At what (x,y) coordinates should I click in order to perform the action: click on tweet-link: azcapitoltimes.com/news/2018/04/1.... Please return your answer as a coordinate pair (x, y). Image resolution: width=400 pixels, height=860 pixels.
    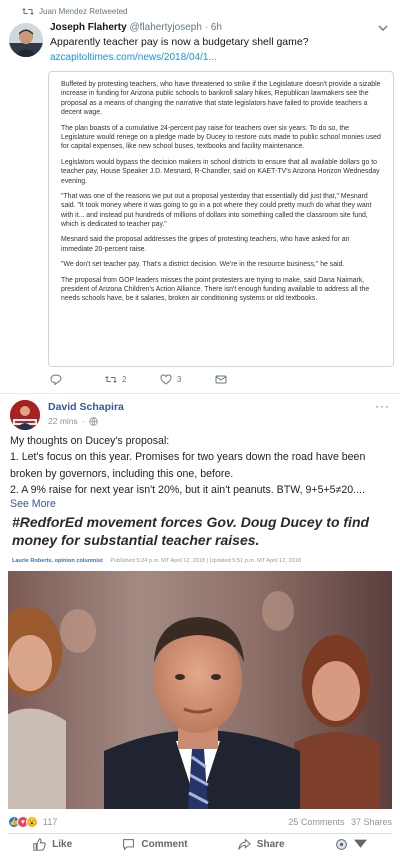
    Looking at the image, I should click on (133, 57).